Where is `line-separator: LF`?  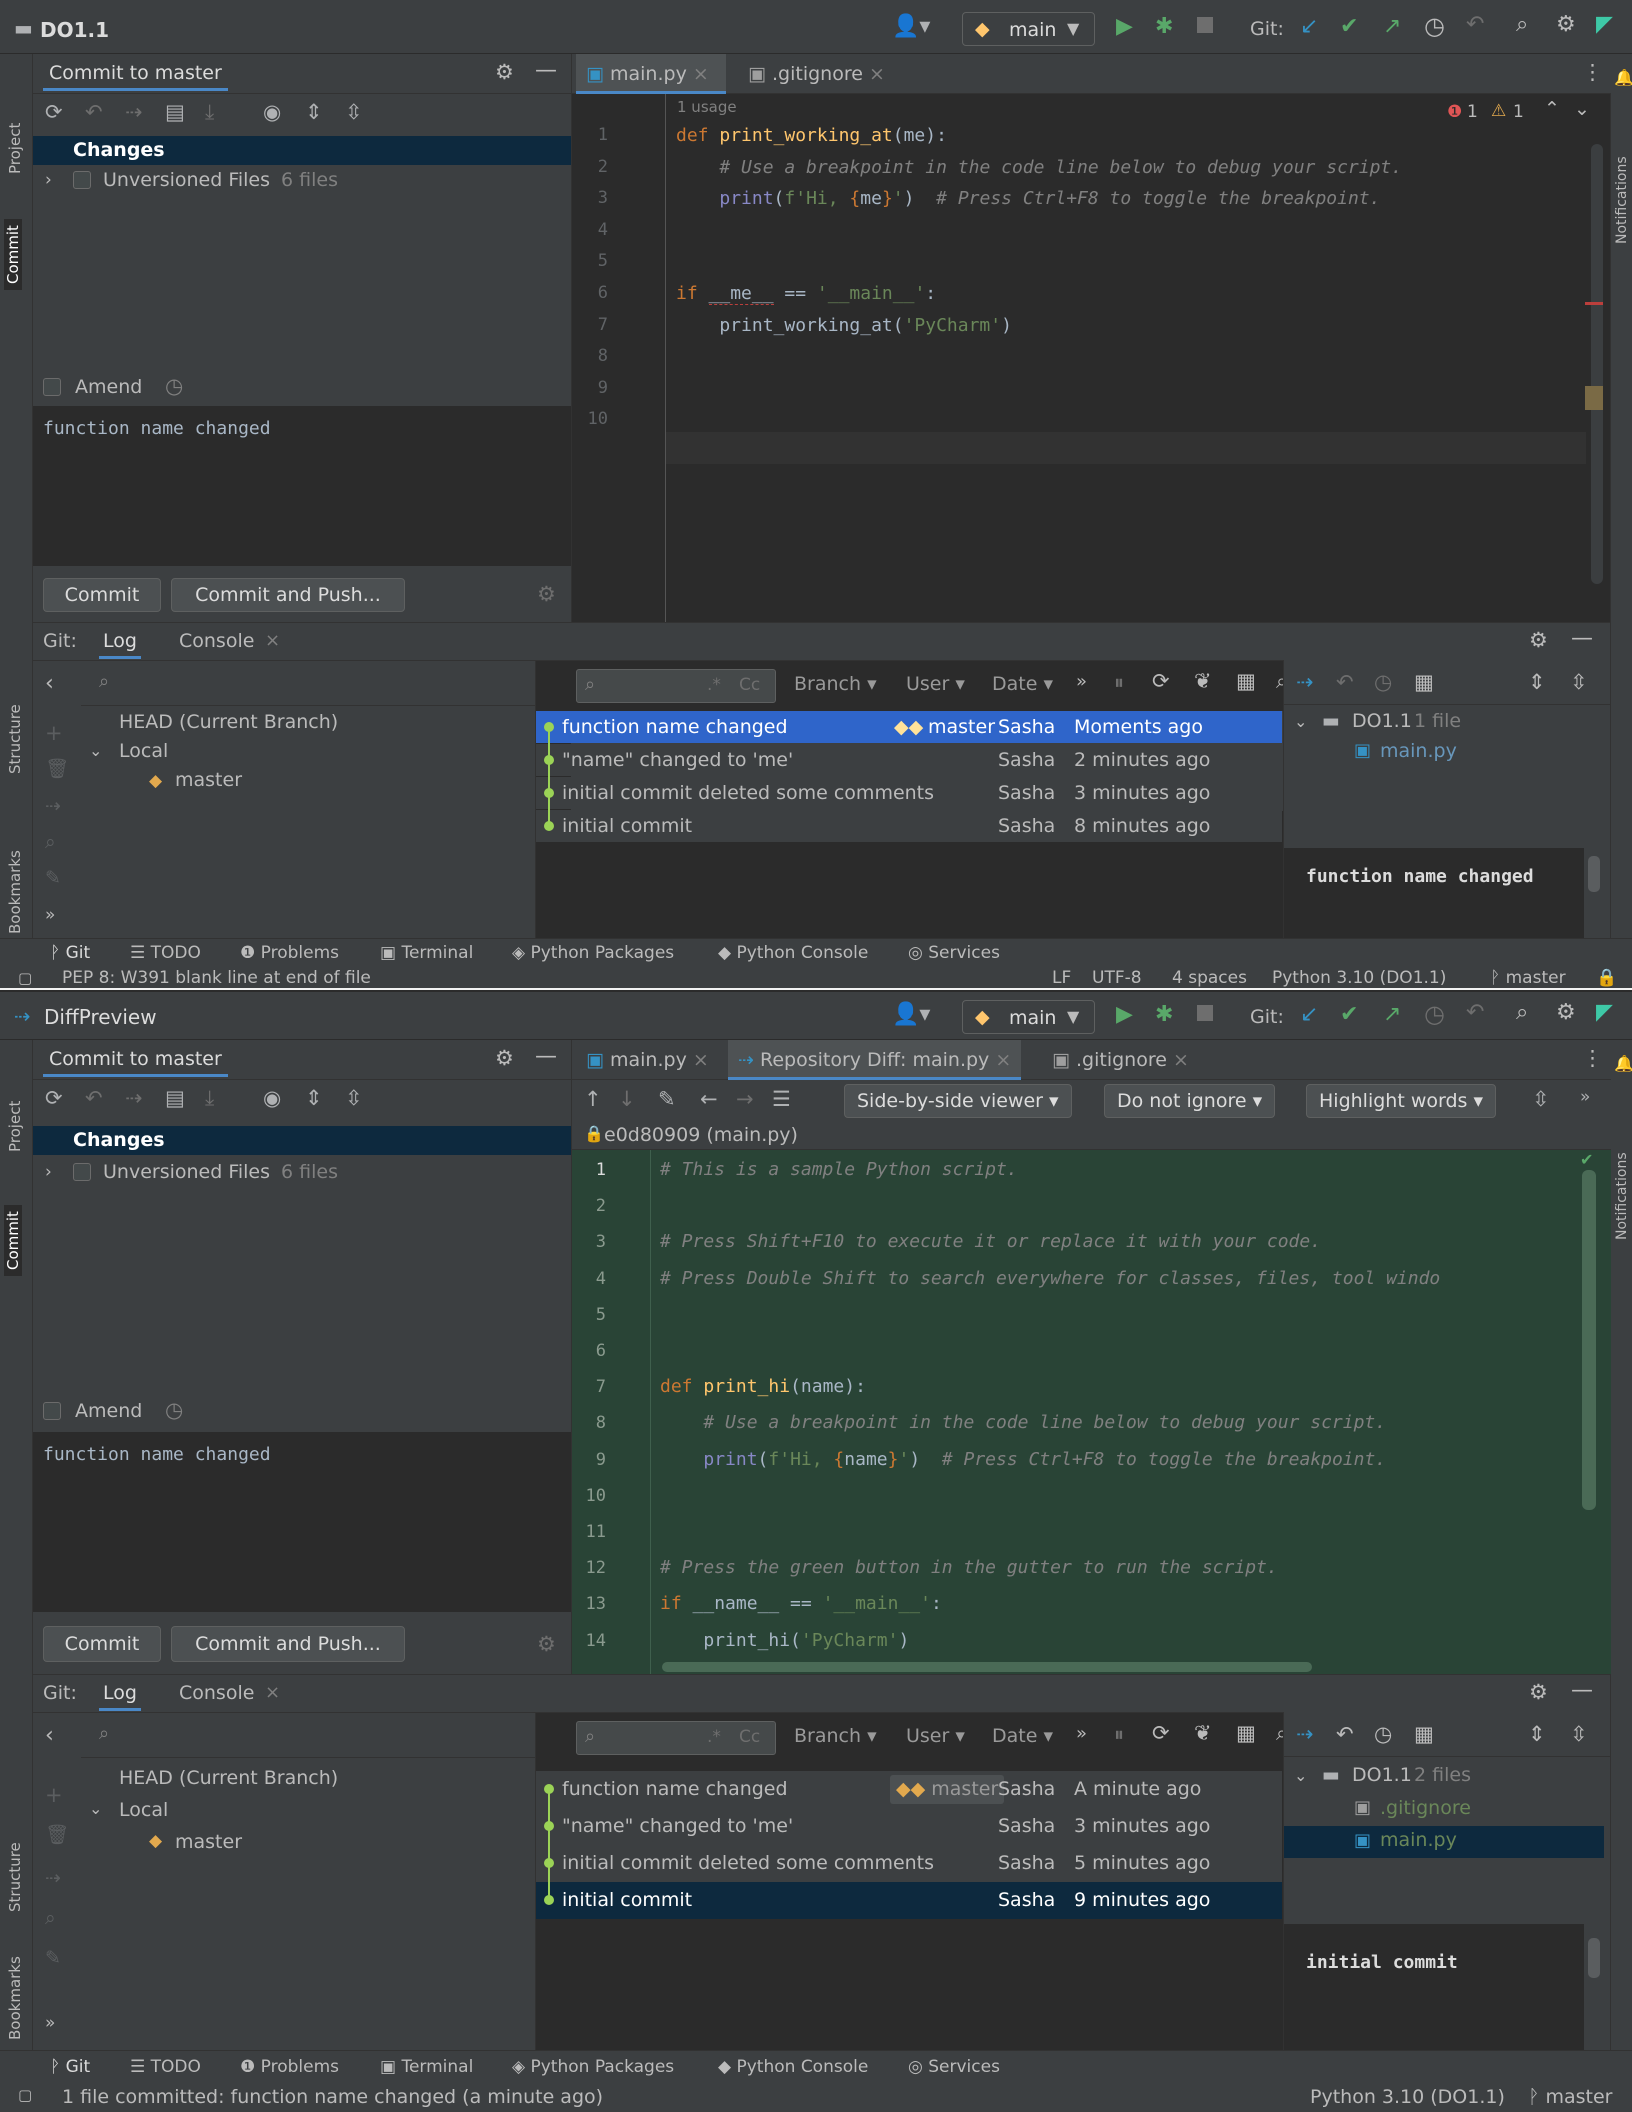 line-separator: LF is located at coordinates (1061, 978).